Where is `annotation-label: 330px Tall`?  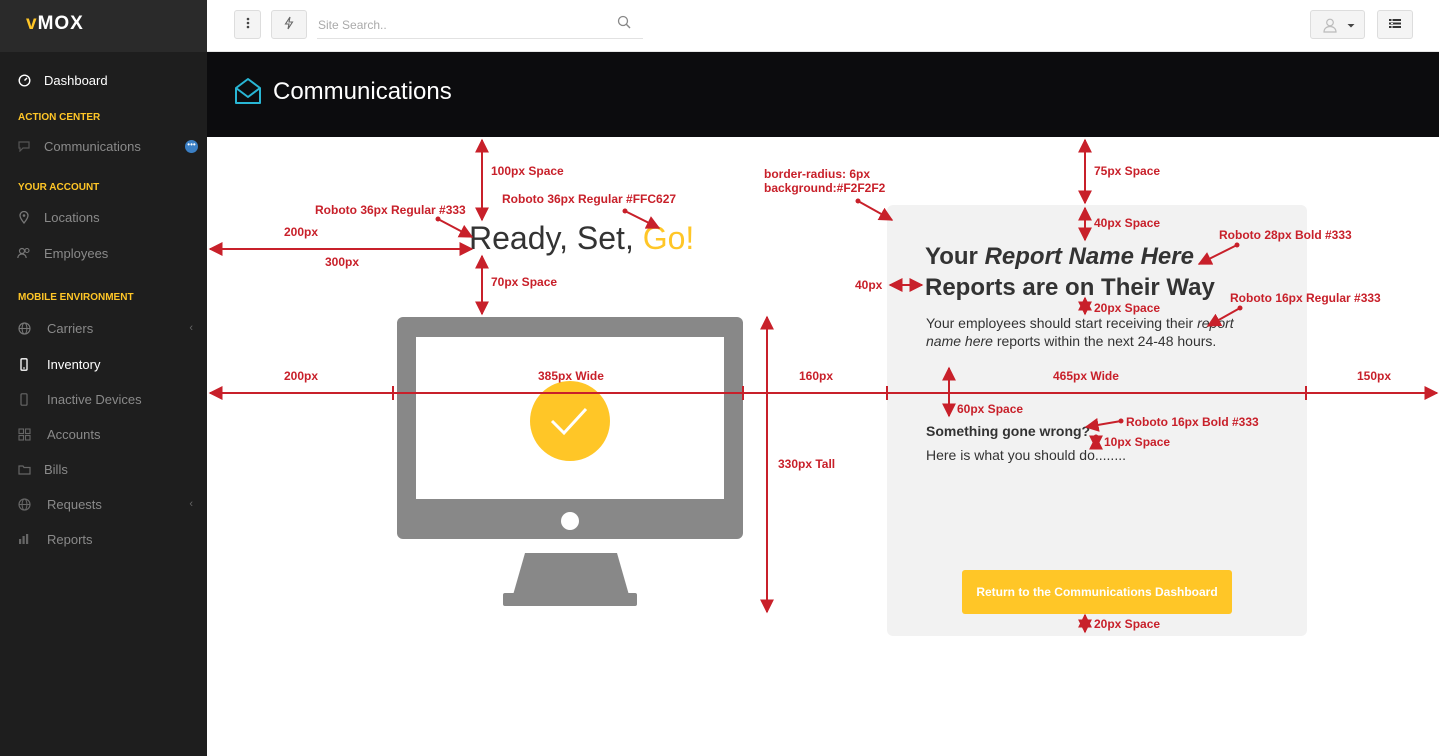
annotation-label: 330px Tall is located at coordinates (807, 464).